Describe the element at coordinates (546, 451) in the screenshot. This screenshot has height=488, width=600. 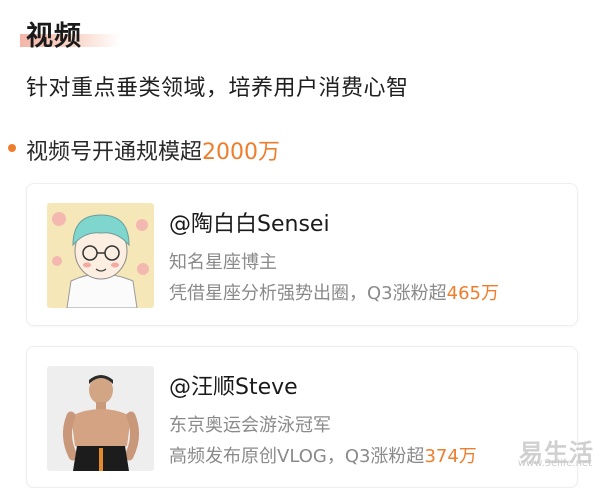
I see `site-watermark: 易生活 www.3elife.net` at that location.